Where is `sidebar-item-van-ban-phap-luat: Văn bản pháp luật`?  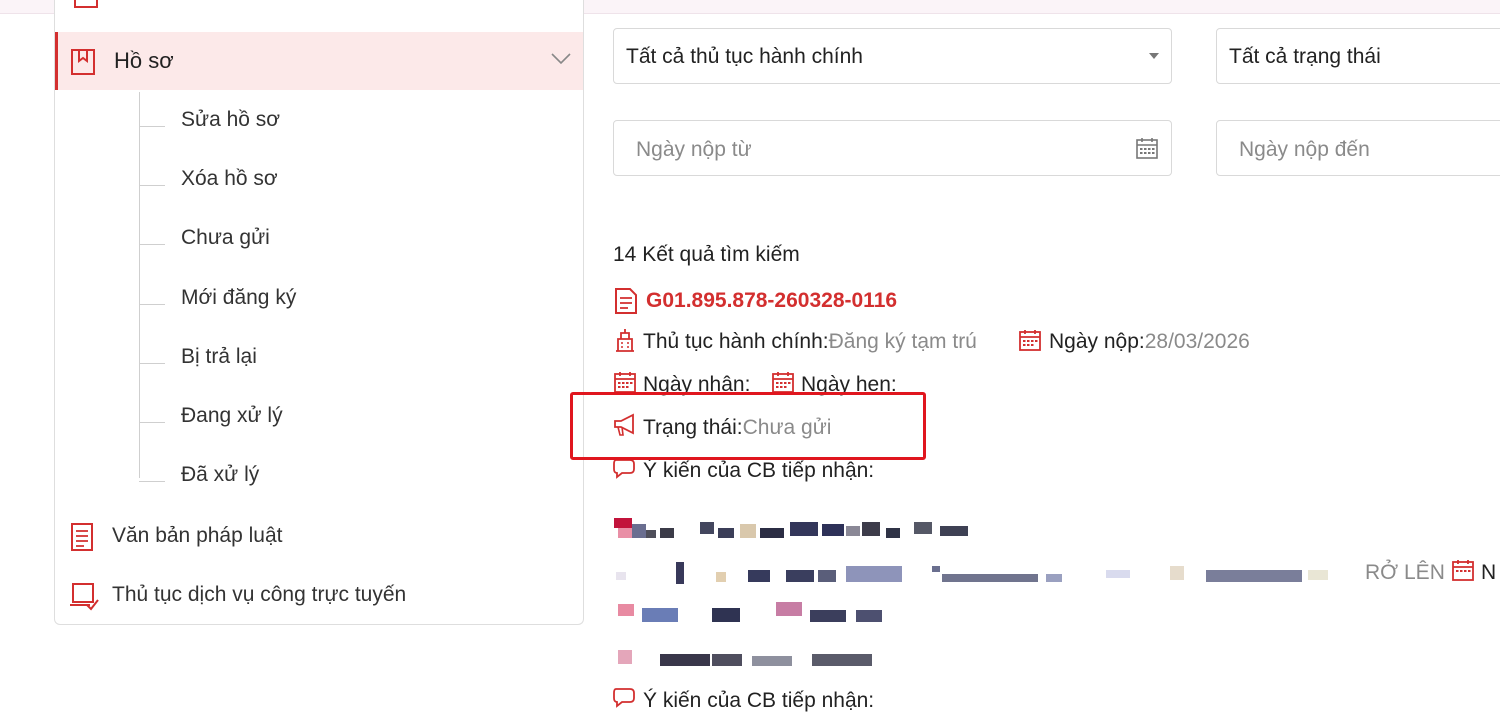 sidebar-item-van-ban-phap-luat: Văn bản pháp luật is located at coordinates (319, 535).